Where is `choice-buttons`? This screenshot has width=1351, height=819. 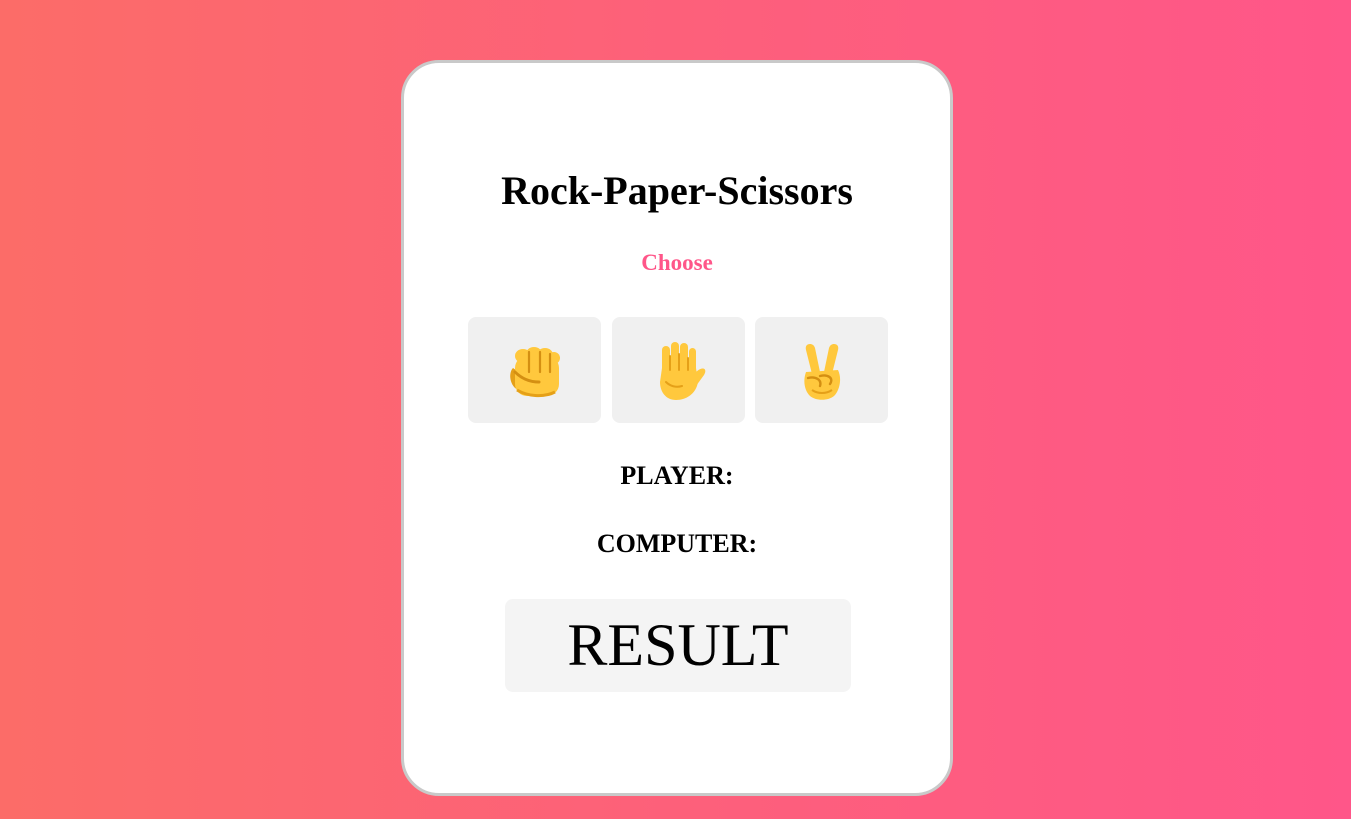
choice-buttons is located at coordinates (678, 370).